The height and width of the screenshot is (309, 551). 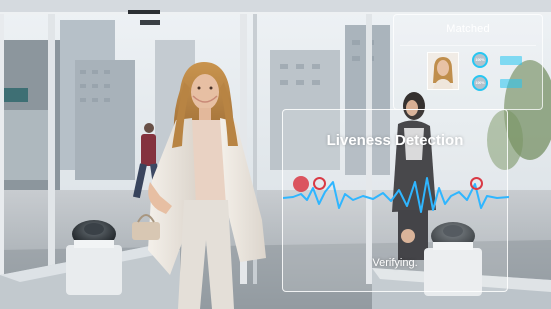 I want to click on verifying-status: Verifying., so click(x=395, y=263).